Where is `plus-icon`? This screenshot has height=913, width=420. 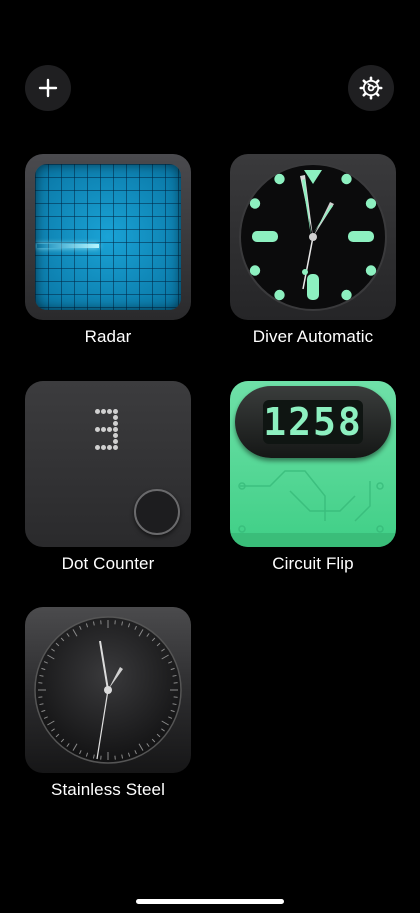
plus-icon is located at coordinates (48, 88).